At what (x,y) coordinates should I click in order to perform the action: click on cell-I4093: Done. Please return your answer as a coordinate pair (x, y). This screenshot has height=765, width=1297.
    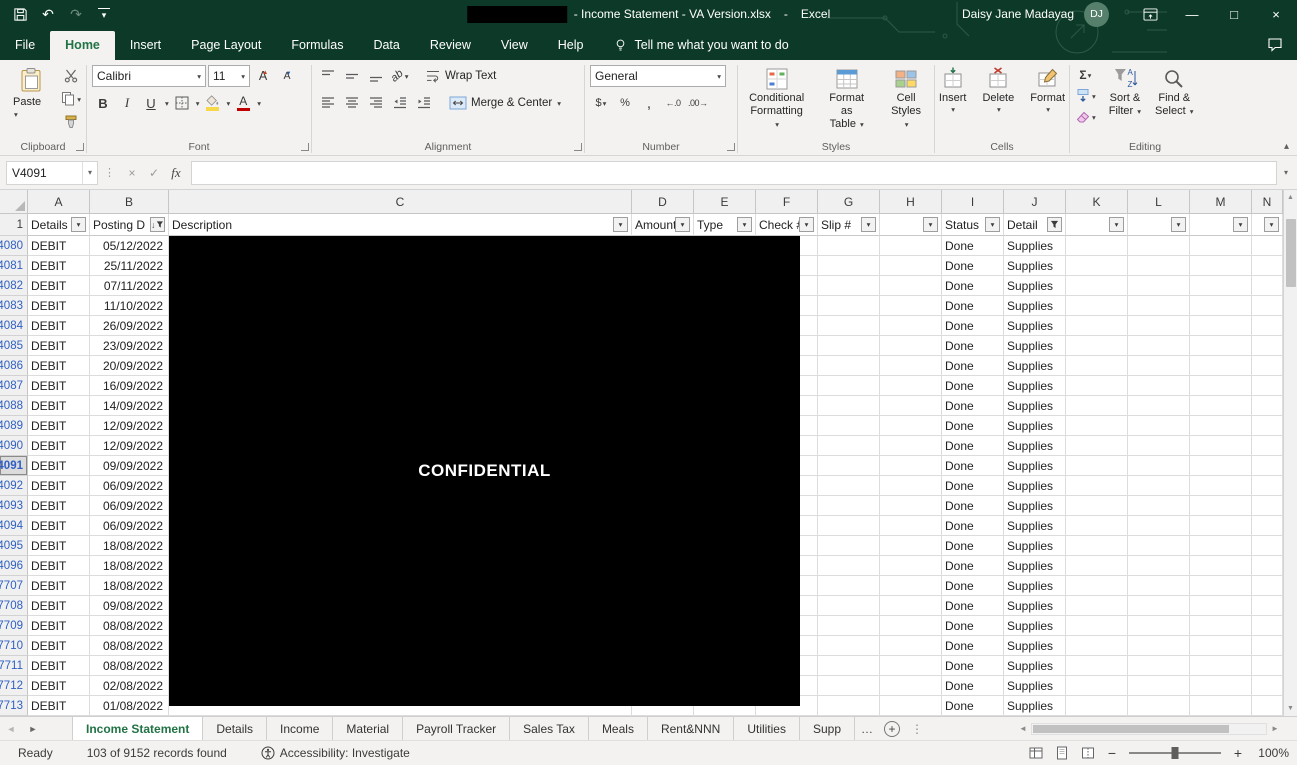
    Looking at the image, I should click on (973, 506).